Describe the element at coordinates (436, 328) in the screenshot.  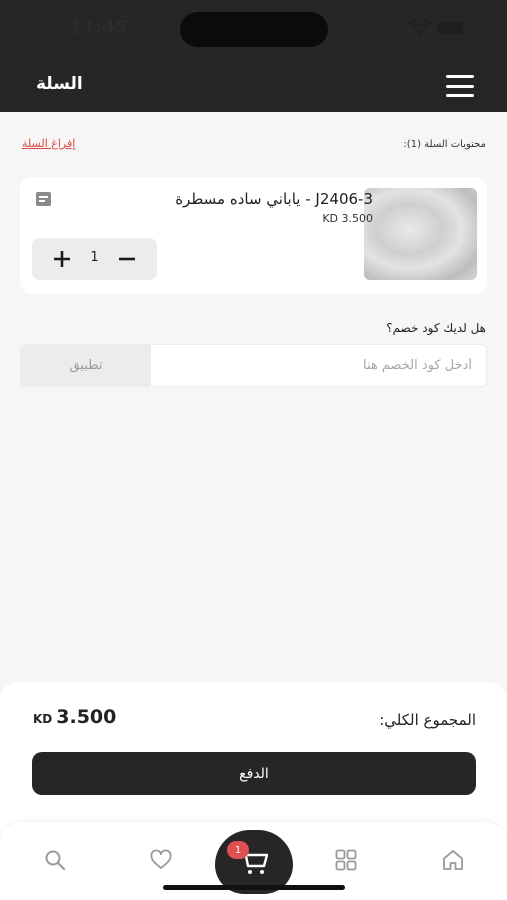
I see `discount-question: هل لديك كود خصم؟` at that location.